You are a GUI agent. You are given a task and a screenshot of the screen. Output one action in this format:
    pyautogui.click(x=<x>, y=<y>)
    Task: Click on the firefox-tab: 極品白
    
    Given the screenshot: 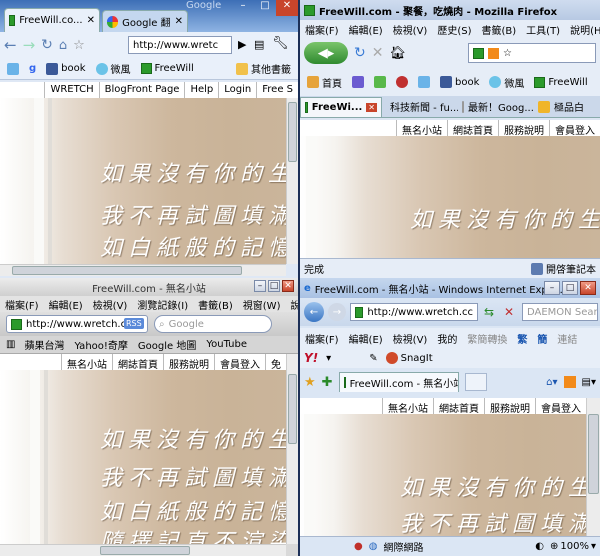 What is the action you would take?
    pyautogui.click(x=564, y=107)
    